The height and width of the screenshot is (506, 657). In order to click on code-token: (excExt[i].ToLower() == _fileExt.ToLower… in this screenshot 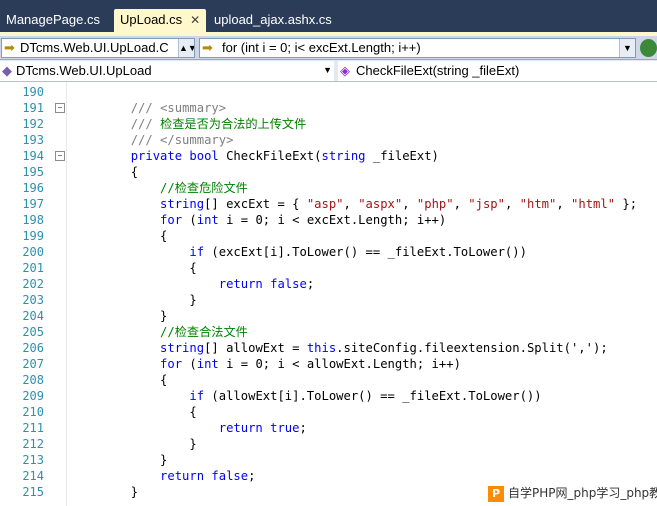, I will do `click(365, 252)`.